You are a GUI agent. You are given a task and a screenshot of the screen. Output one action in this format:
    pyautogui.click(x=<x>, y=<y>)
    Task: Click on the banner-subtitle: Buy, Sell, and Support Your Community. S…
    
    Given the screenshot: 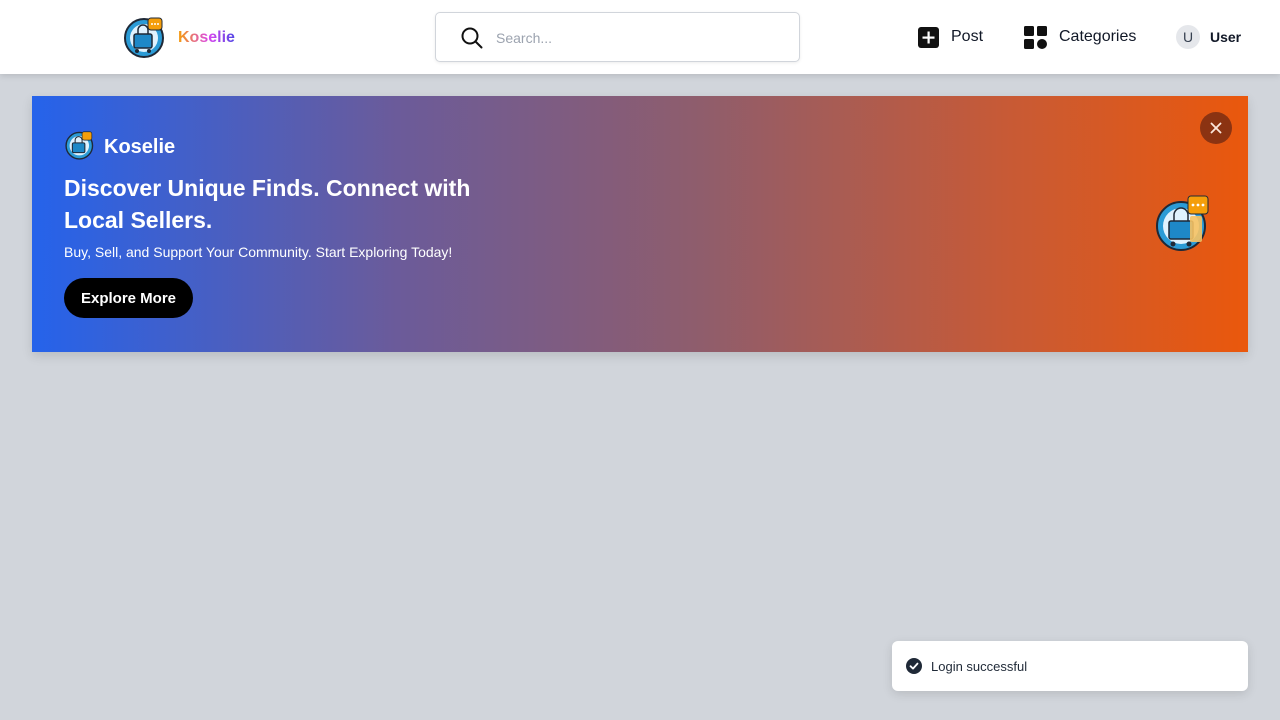 What is the action you would take?
    pyautogui.click(x=258, y=252)
    